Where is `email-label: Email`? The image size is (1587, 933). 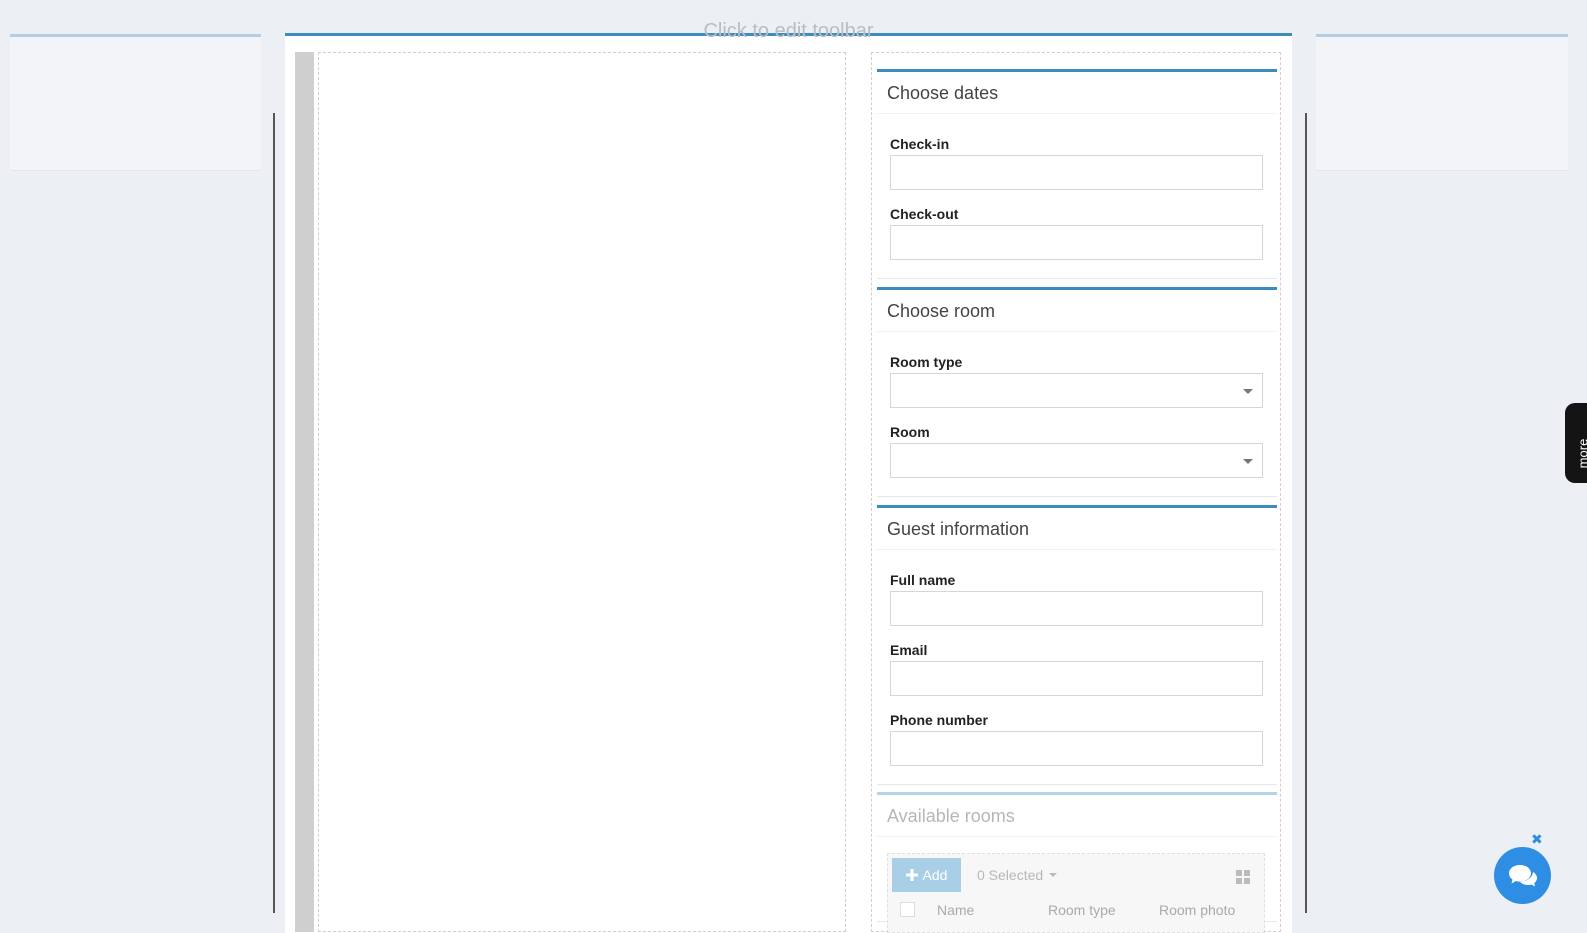 email-label: Email is located at coordinates (909, 650).